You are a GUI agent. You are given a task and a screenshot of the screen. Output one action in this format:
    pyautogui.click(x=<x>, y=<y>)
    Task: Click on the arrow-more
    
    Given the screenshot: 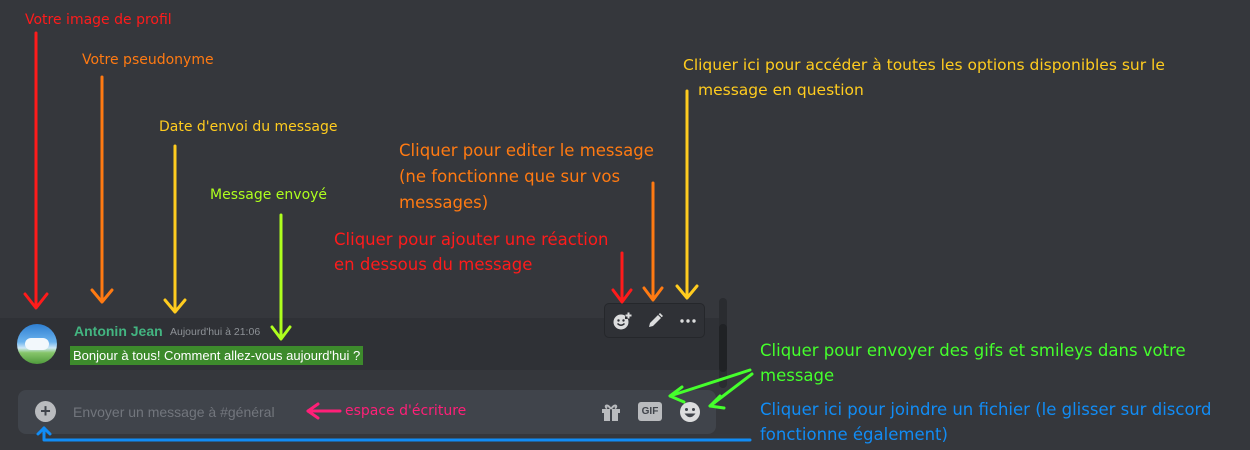 What is the action you would take?
    pyautogui.click(x=687, y=194)
    